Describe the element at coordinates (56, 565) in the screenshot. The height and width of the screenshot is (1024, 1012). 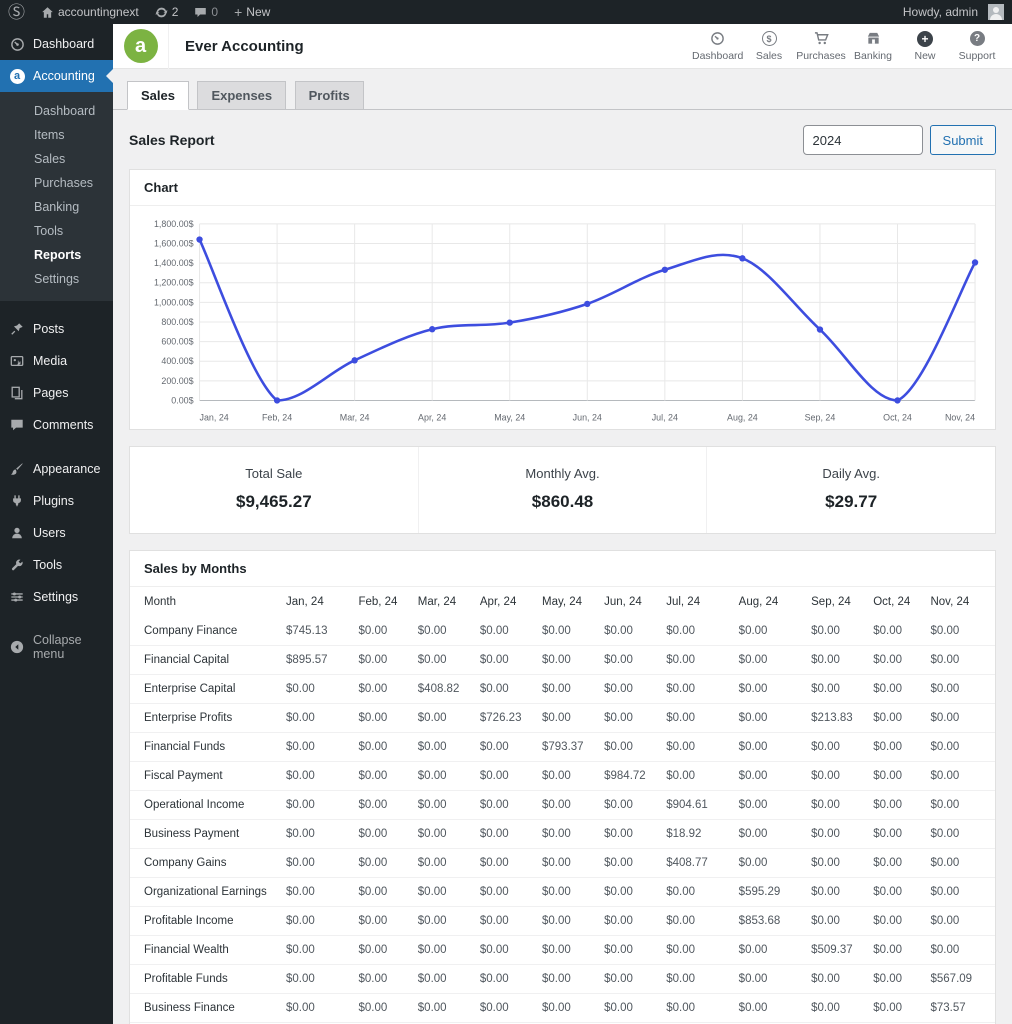
I see `sidebar-item-tools: Tools` at that location.